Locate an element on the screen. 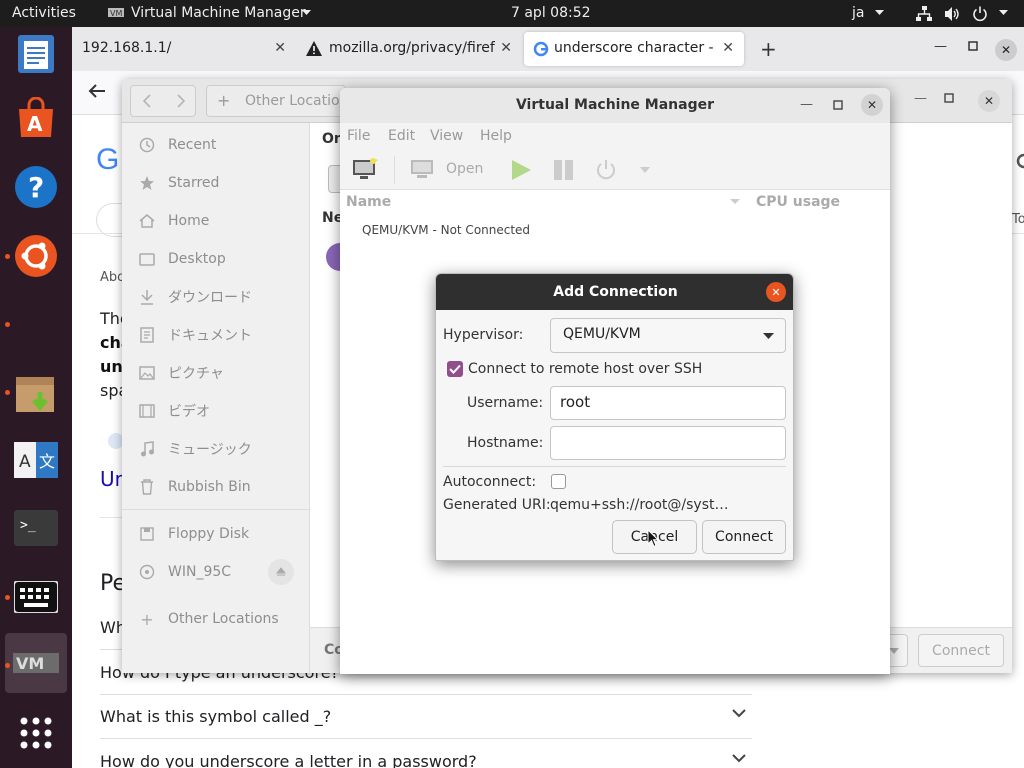 Image resolution: width=1024 pixels, height=768 pixels. vmm-titlebar: Virtual Machine Manager — ✕ is located at coordinates (615, 105).